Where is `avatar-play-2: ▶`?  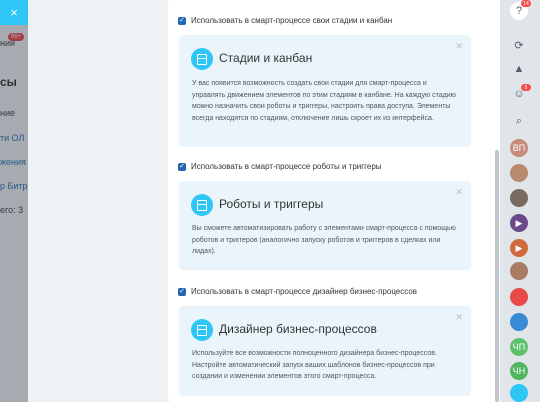
avatar-play-2: ▶ is located at coordinates (519, 248).